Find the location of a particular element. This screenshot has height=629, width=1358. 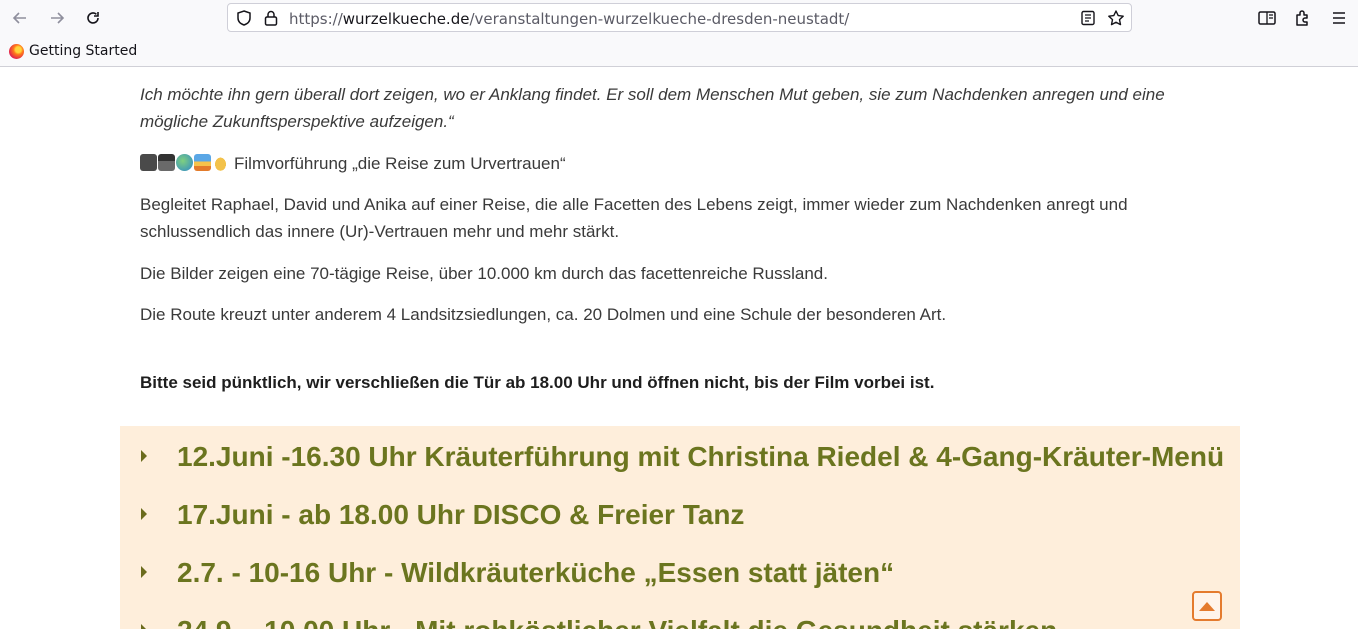

back-arrow-icon is located at coordinates (20, 18).